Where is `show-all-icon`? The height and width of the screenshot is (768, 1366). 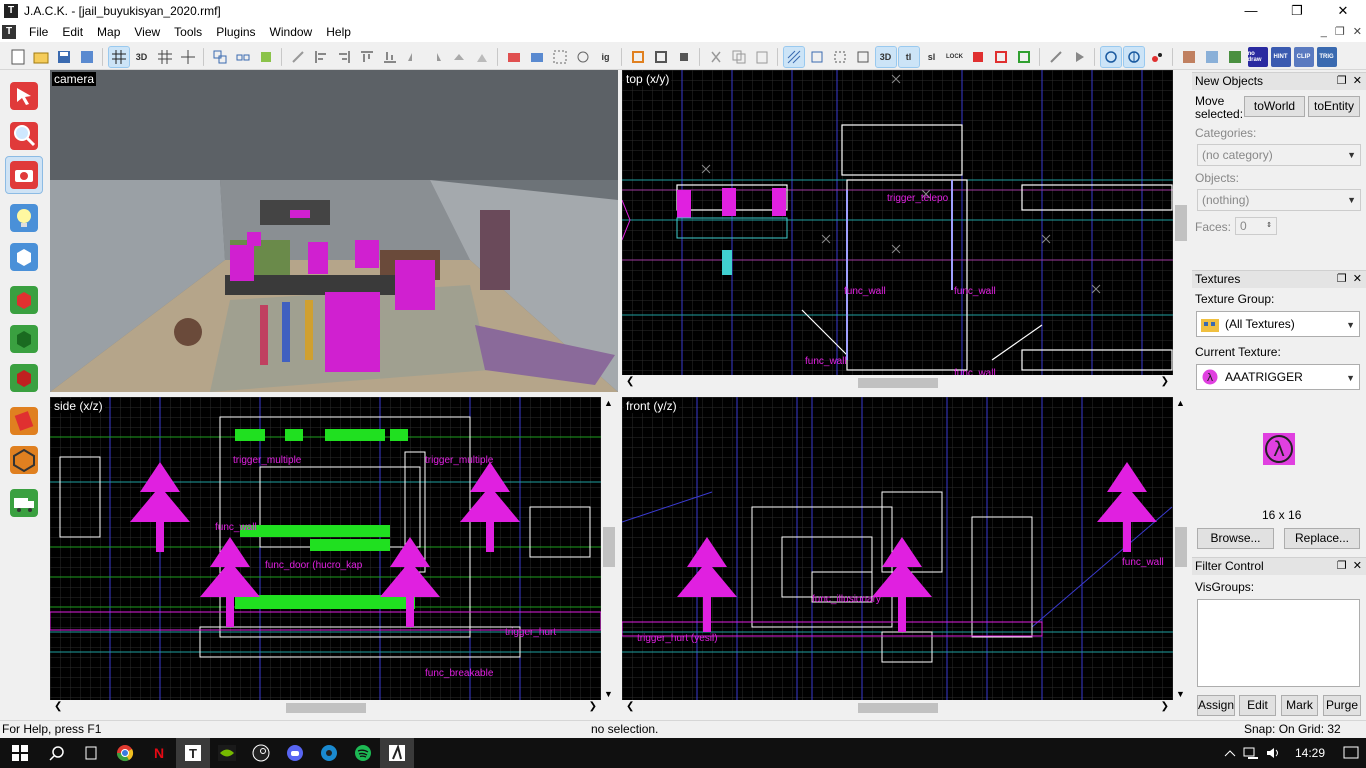 show-all-icon is located at coordinates (1024, 57).